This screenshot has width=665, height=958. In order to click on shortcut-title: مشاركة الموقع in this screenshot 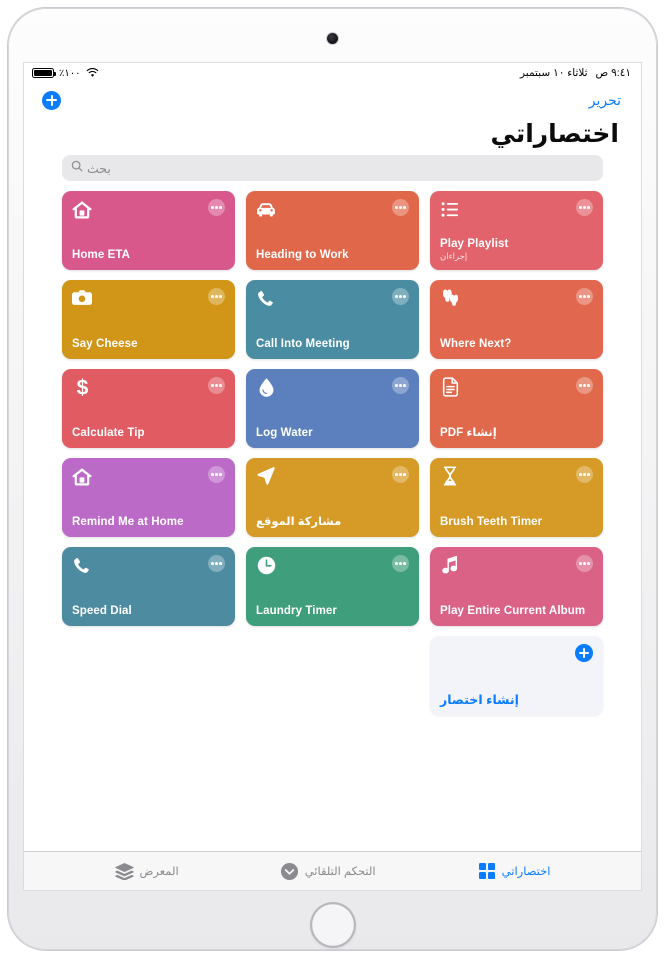, I will do `click(299, 522)`.